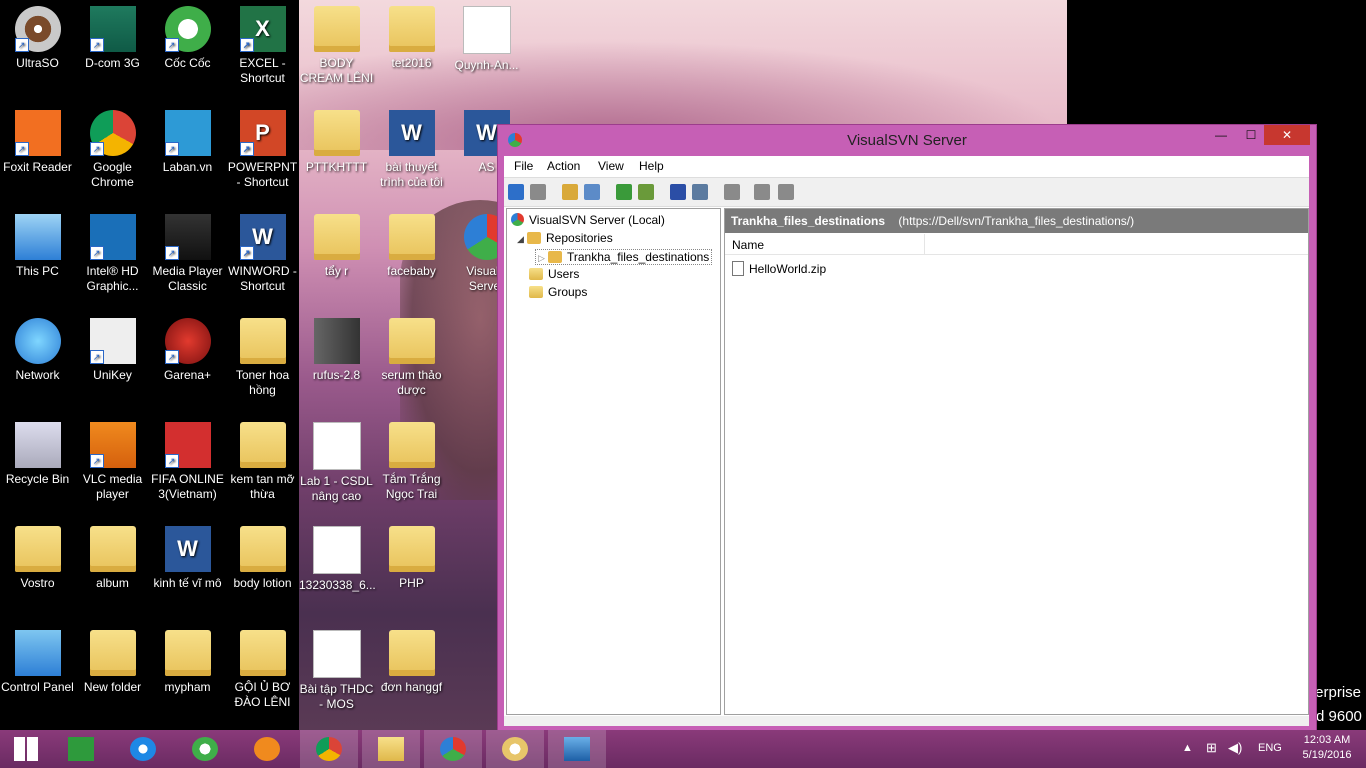  Describe the element at coordinates (588, 220) in the screenshot. I see `tree-node-server: VisualSVN Server (Local)` at that location.